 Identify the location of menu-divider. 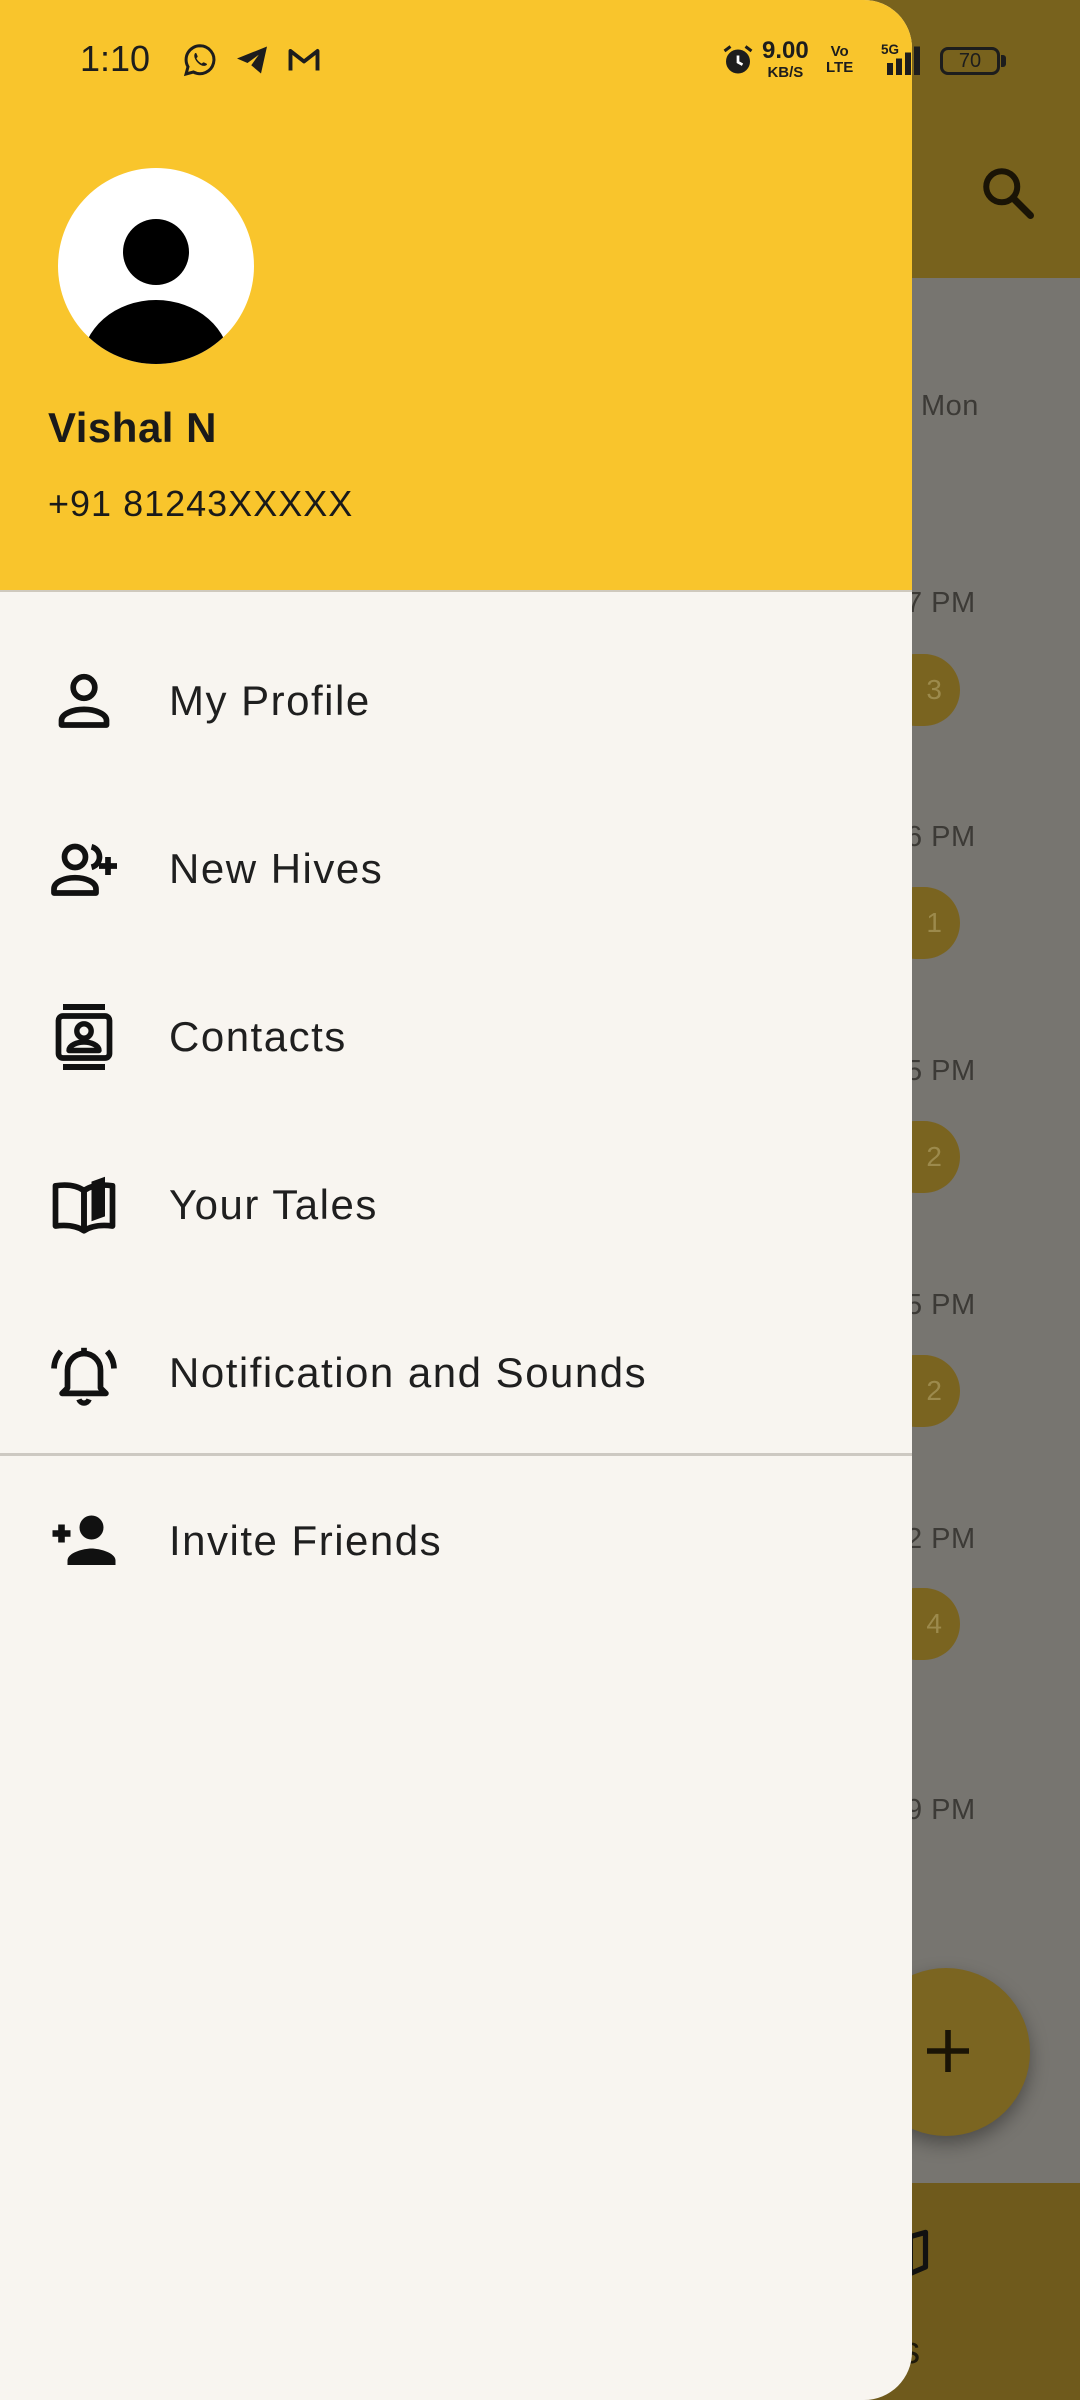
(456, 1454).